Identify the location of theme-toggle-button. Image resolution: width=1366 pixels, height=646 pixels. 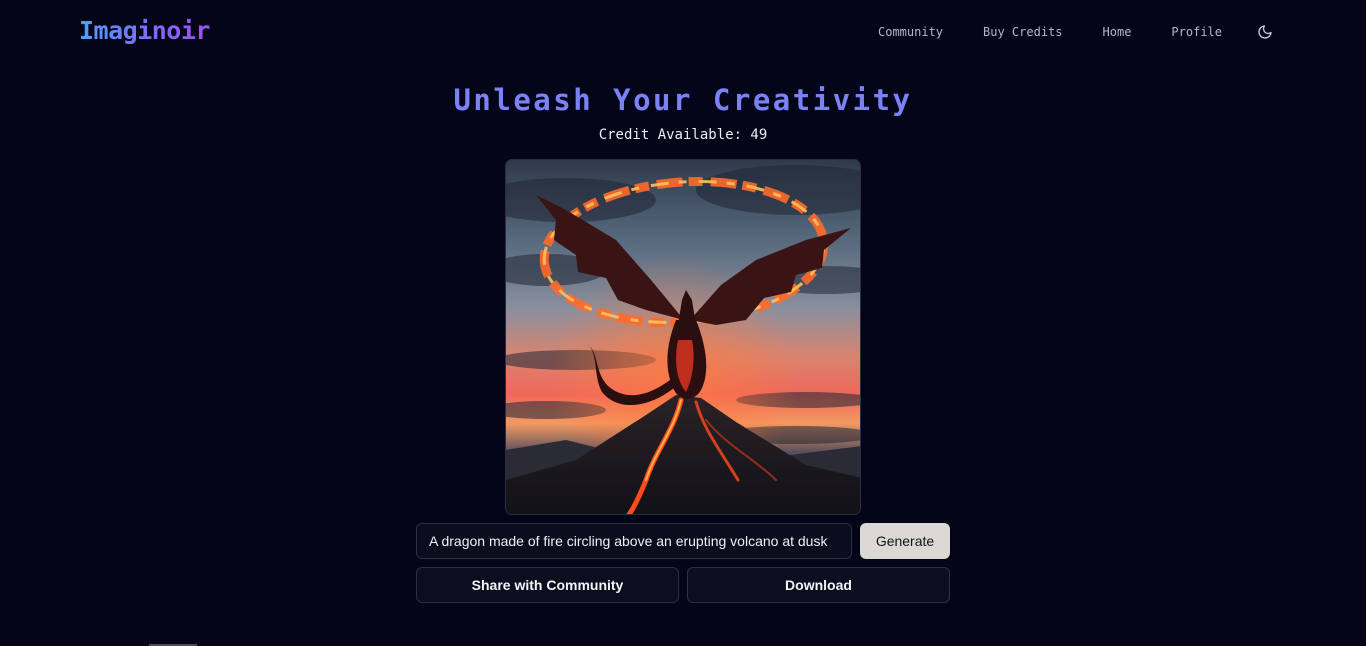
(1265, 32).